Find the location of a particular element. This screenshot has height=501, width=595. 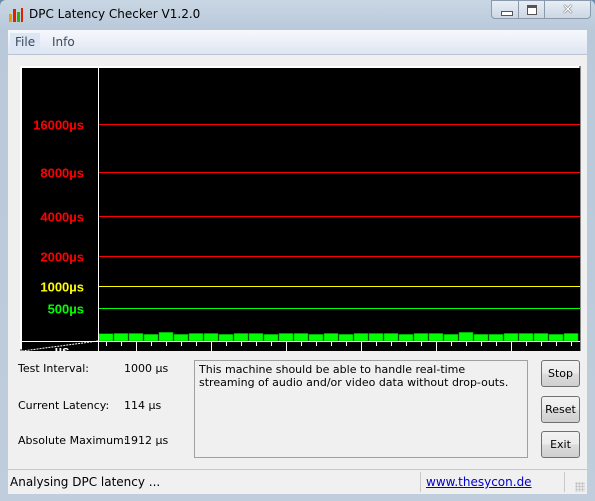

maximize-icon is located at coordinates (532, 10).